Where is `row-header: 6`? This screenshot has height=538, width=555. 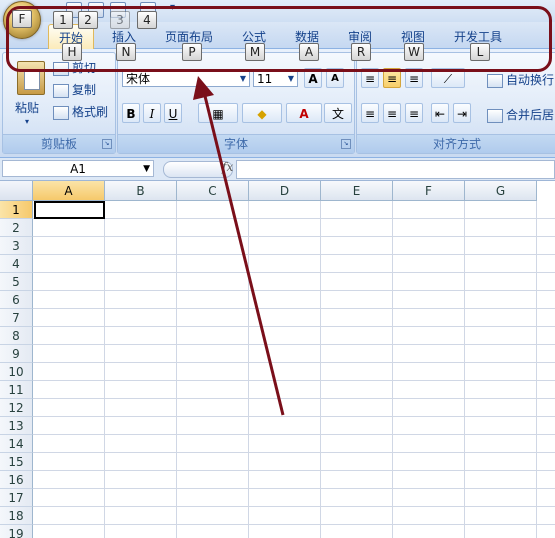
row-header: 6 is located at coordinates (16, 300).